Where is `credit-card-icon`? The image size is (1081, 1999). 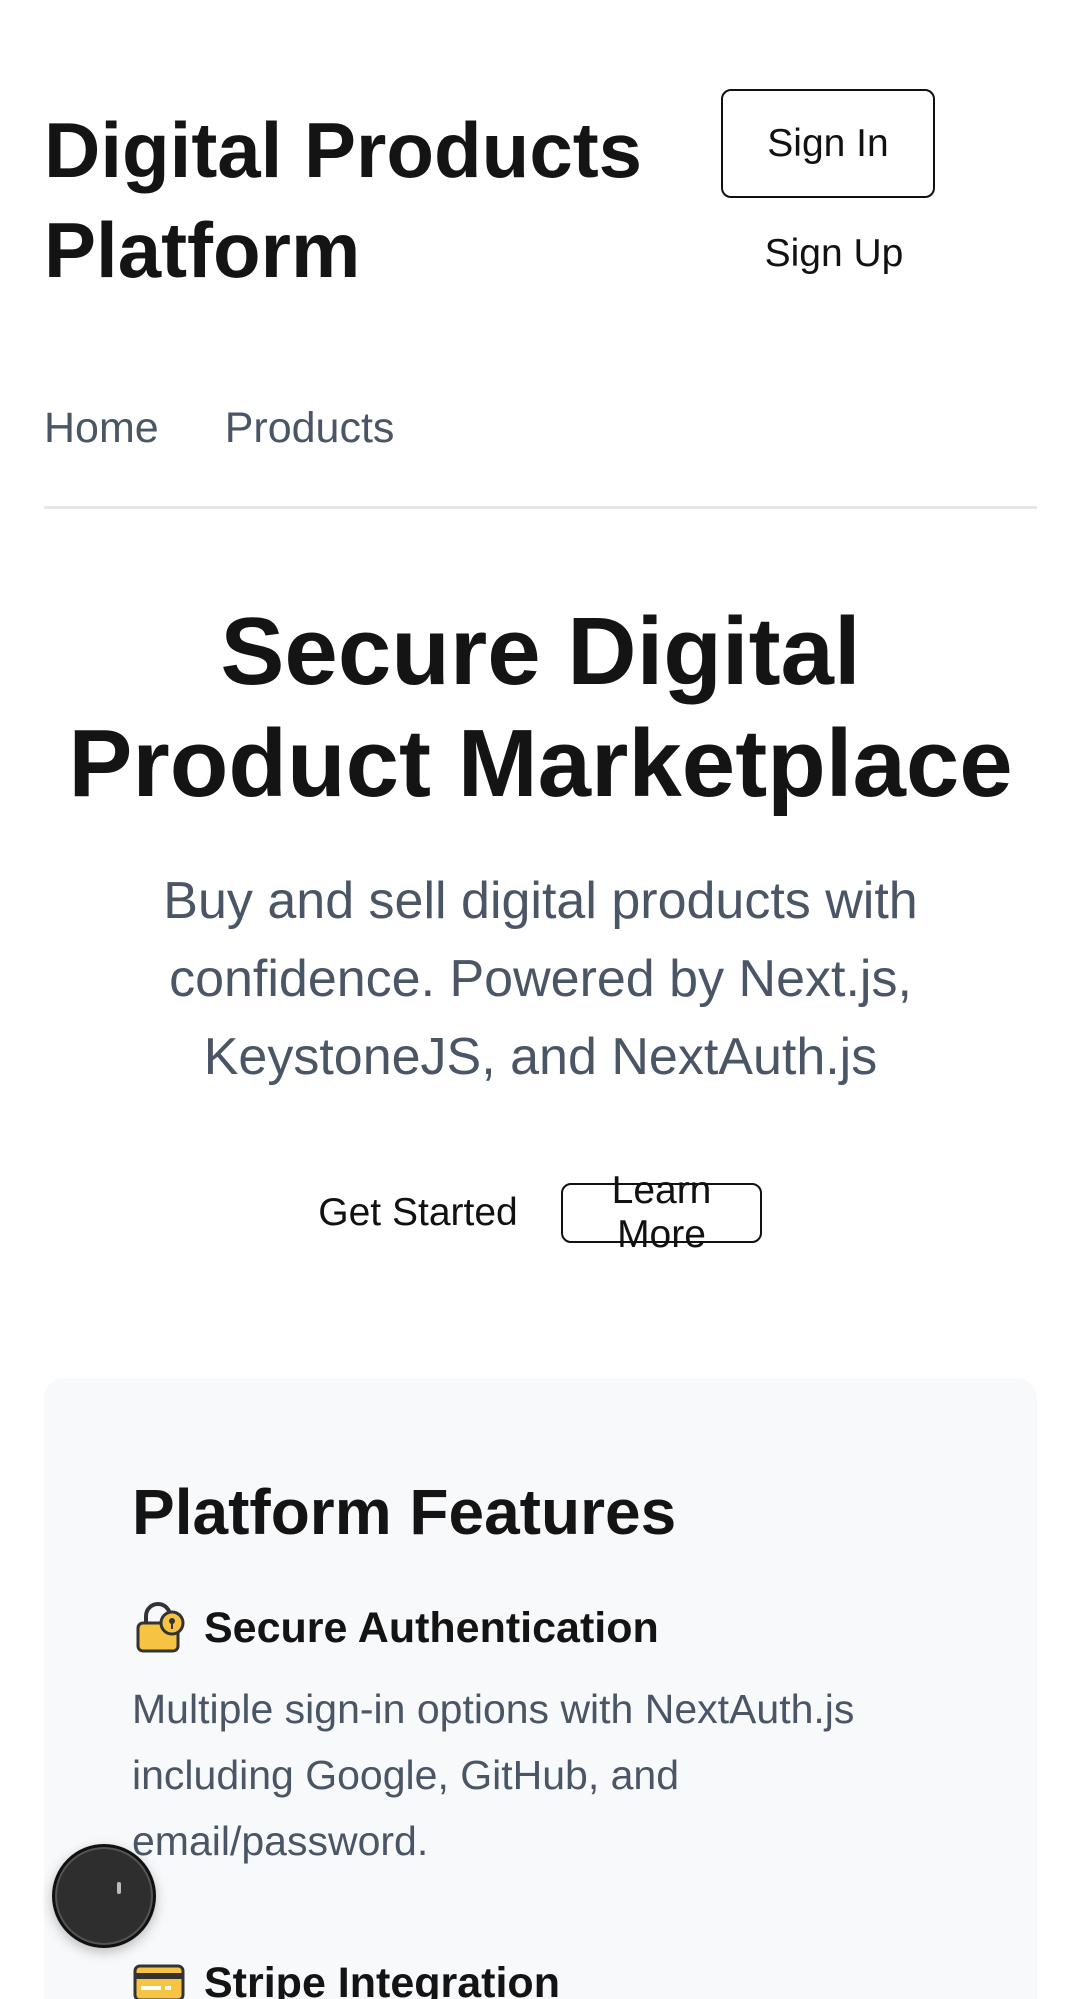 credit-card-icon is located at coordinates (159, 1977).